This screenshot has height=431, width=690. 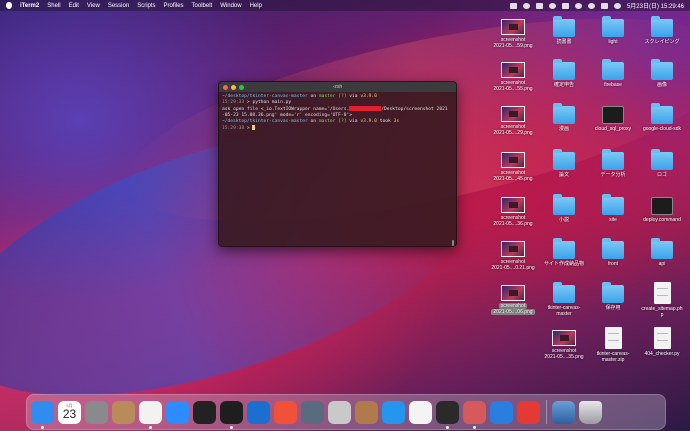 What do you see at coordinates (150, 414) in the screenshot?
I see `chrome-icon` at bounding box center [150, 414].